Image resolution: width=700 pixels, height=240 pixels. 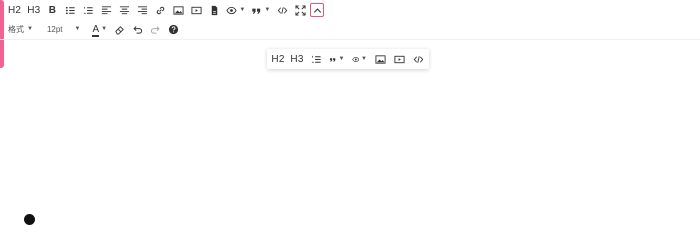 I want to click on float-code-button, so click(x=418, y=59).